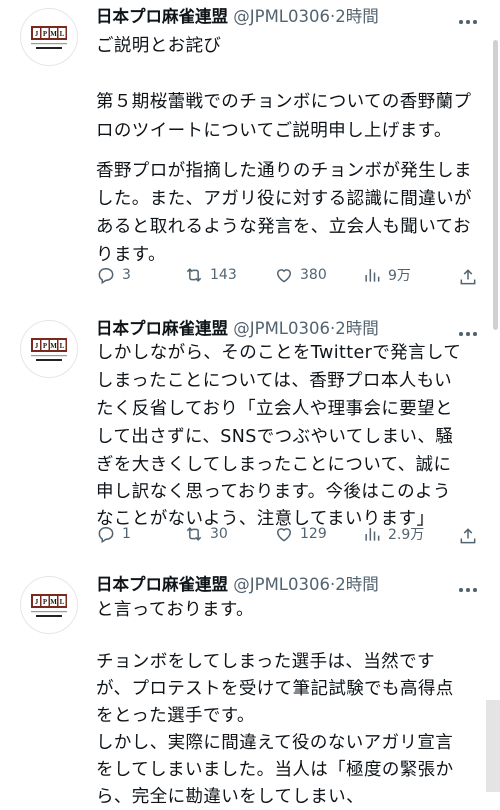  What do you see at coordinates (273, 492) in the screenshot?
I see `tweet-text-line: 申し訳なく思っております。今後はこのよう` at bounding box center [273, 492].